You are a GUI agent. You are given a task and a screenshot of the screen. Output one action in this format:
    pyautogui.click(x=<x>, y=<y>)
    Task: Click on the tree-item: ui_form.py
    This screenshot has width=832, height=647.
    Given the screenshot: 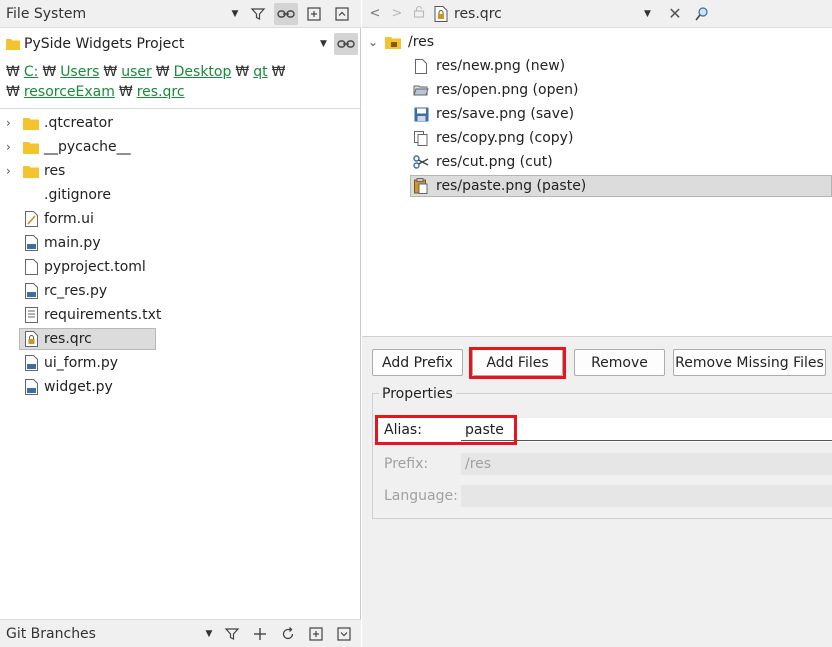 What is the action you would take?
    pyautogui.click(x=180, y=363)
    